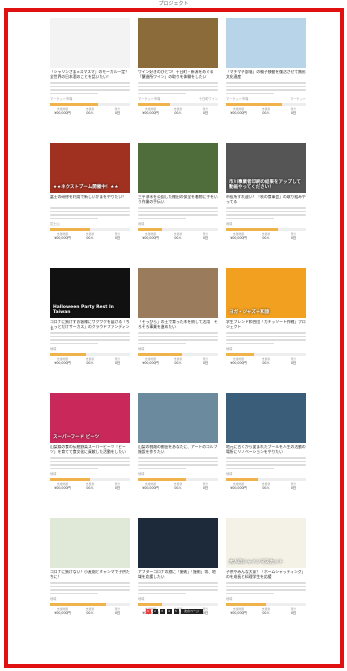  I want to click on project-thumbnail: Halloween Party Rest In Taiwan, so click(90, 293).